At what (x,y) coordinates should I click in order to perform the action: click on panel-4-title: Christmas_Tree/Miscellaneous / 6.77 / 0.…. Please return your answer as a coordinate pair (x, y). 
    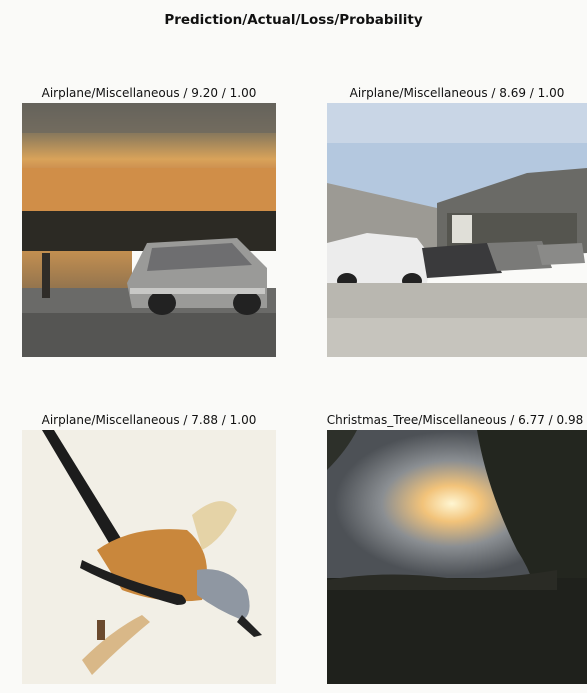
    Looking at the image, I should click on (455, 420).